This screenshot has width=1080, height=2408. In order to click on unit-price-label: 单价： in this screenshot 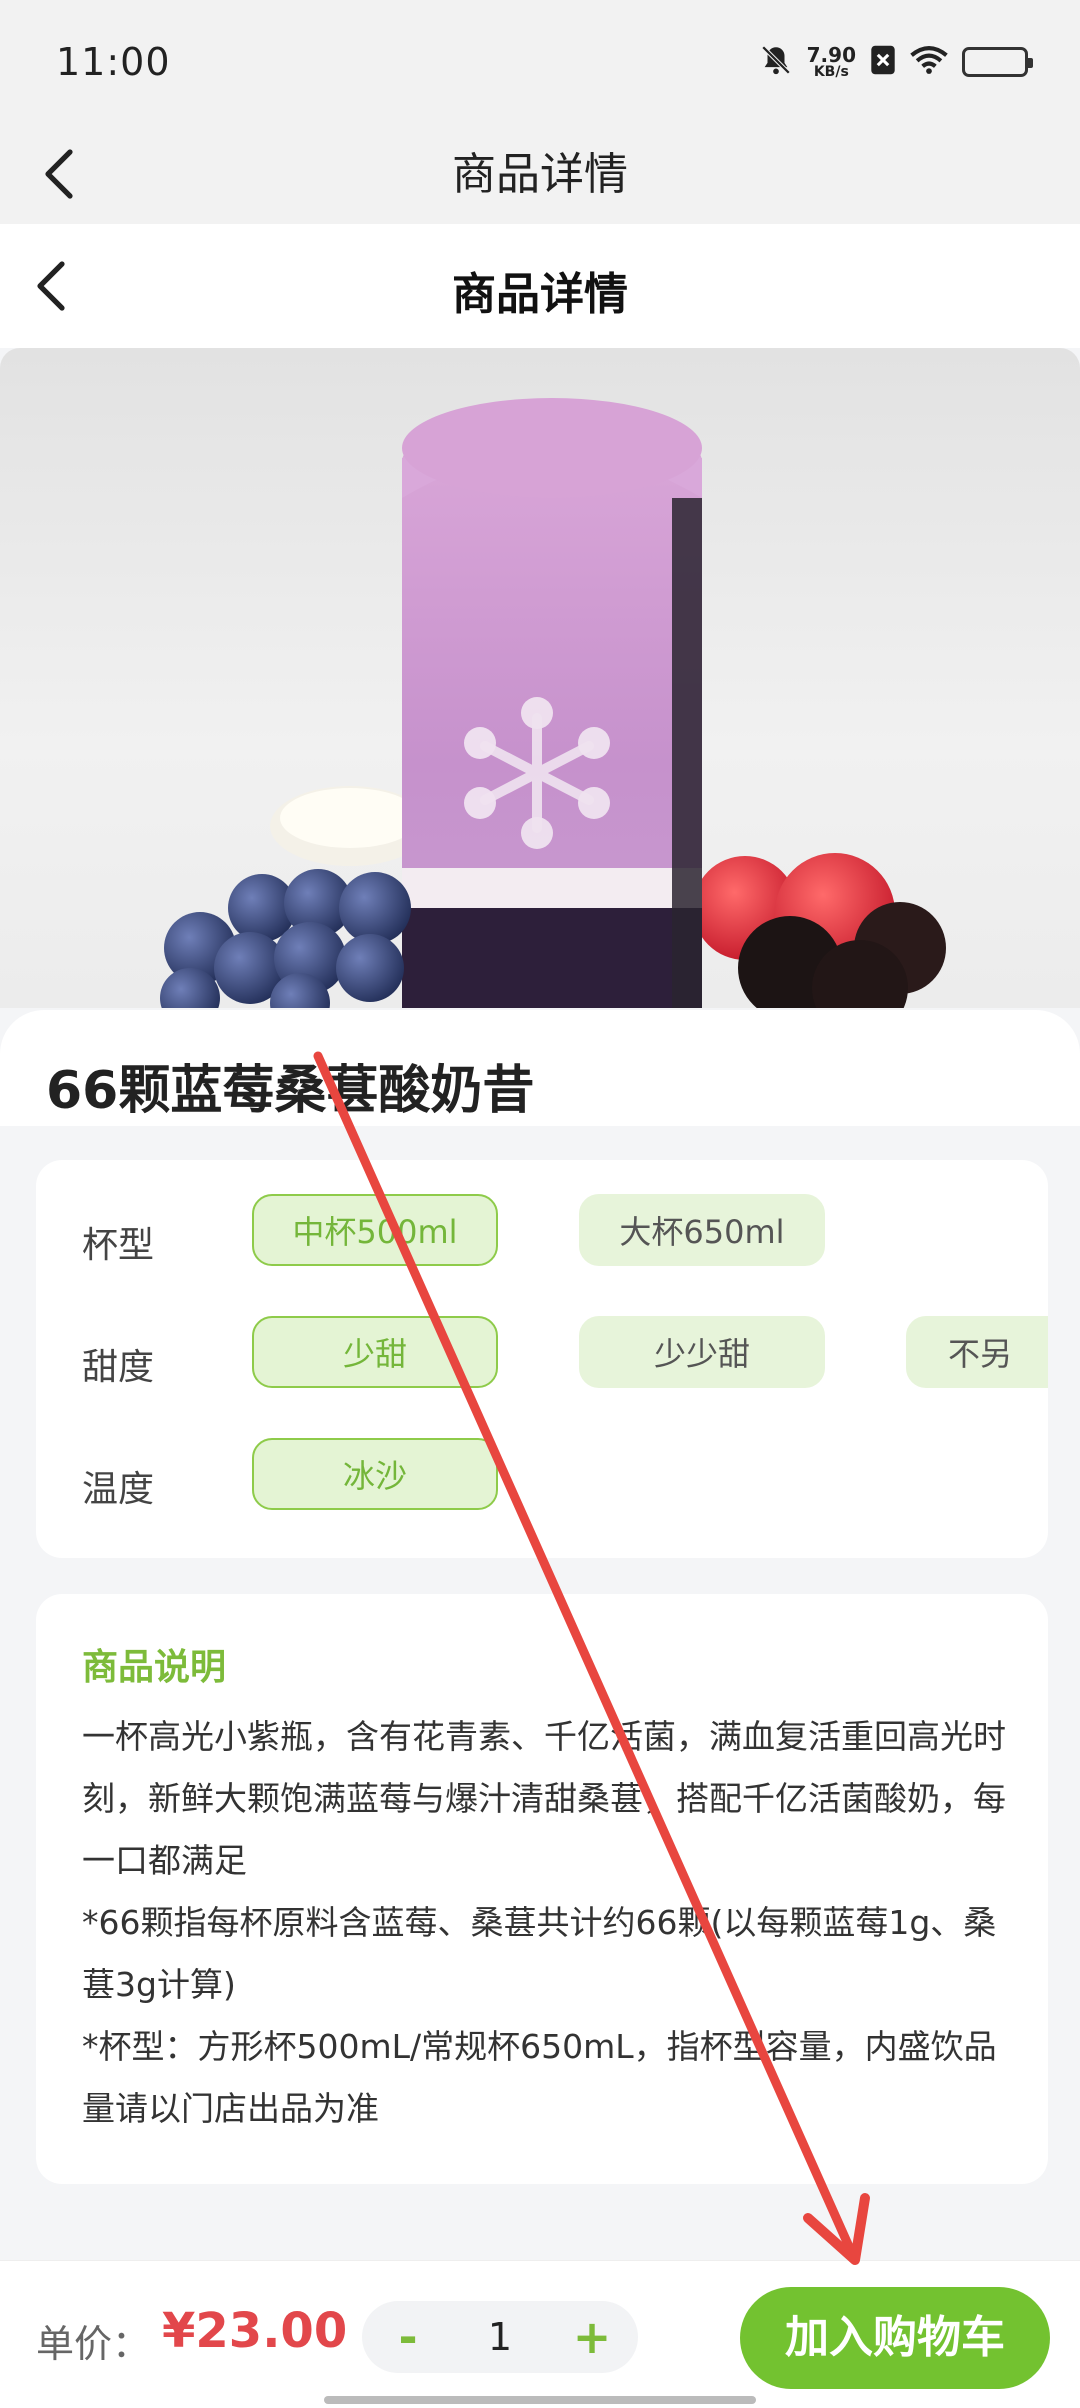, I will do `click(93, 2344)`.